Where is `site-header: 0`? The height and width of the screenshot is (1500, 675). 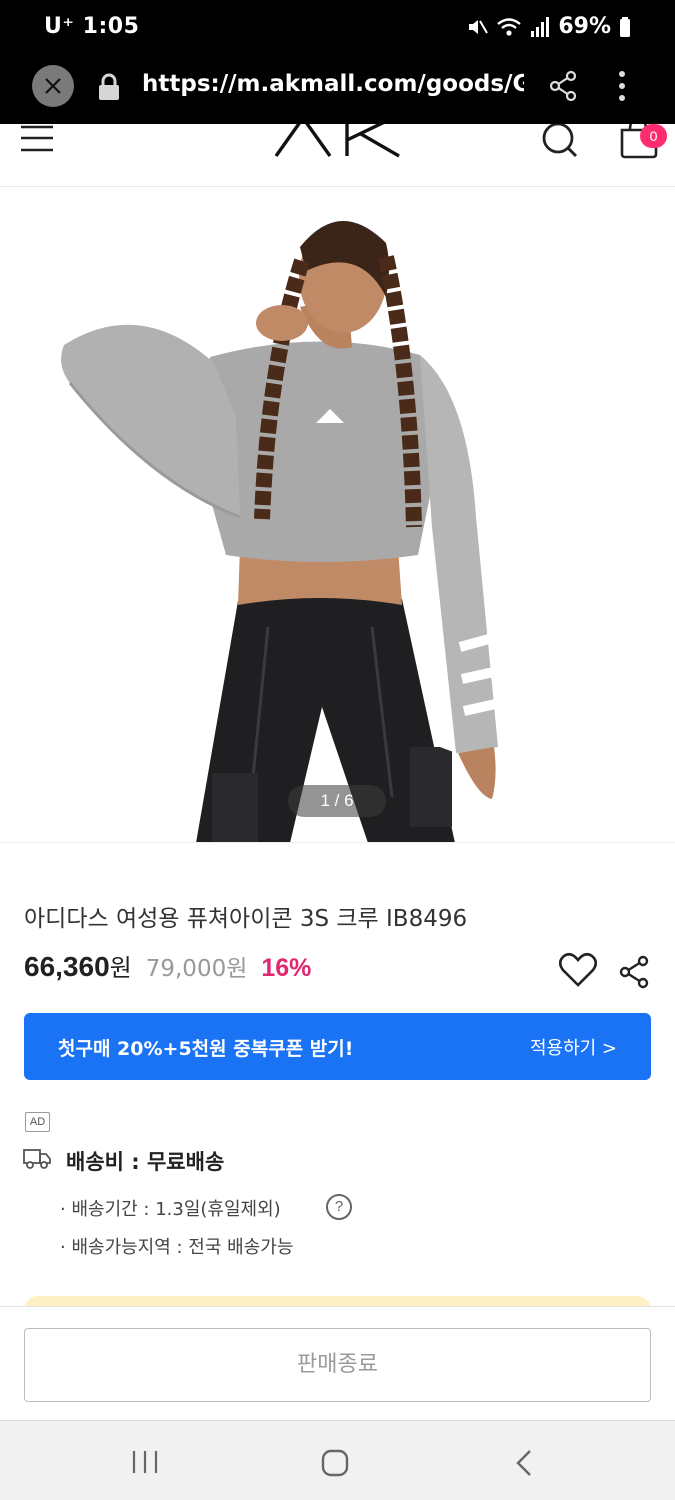
site-header: 0 is located at coordinates (337, 155).